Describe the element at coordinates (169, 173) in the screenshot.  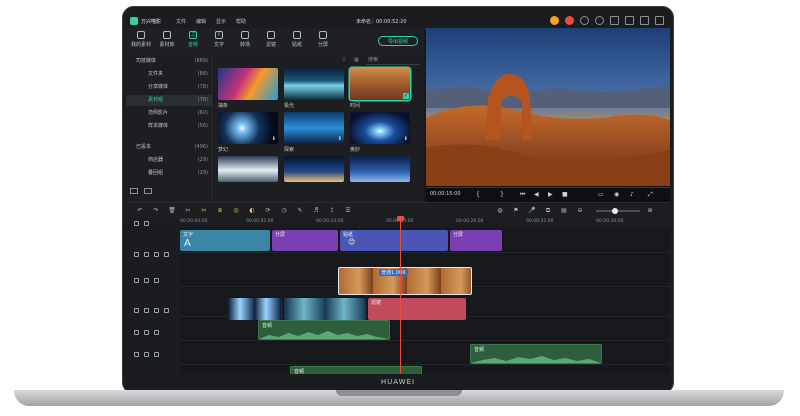
I see `sidebar-item: 叠回组 (29)` at that location.